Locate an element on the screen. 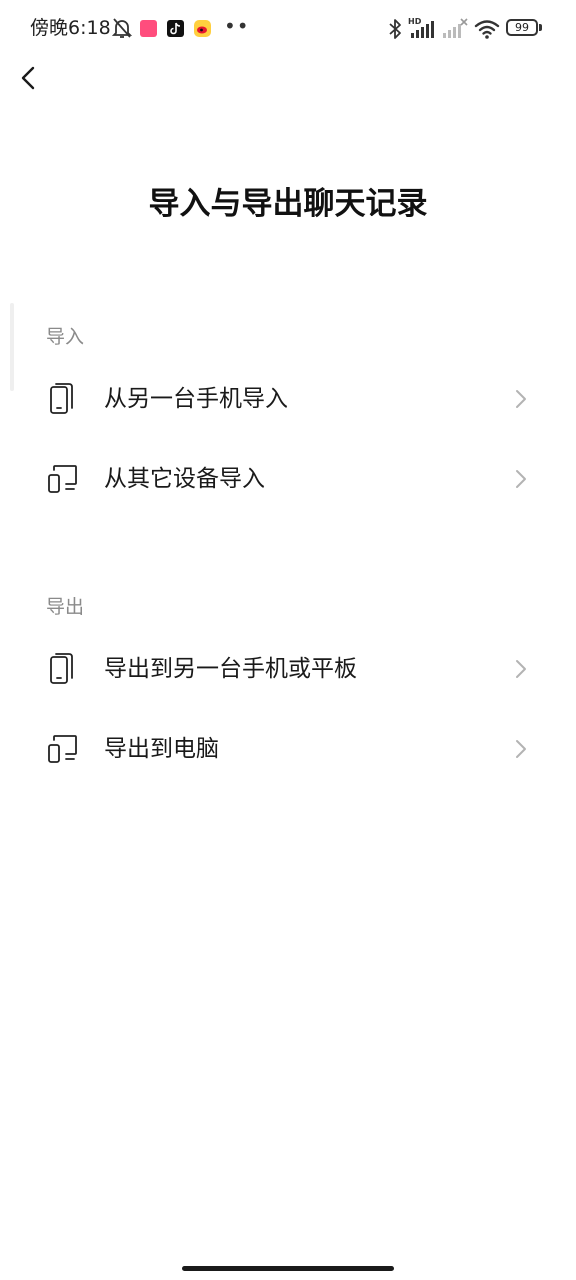 The image size is (576, 1280). more-notifications-indicator: •• is located at coordinates (237, 26).